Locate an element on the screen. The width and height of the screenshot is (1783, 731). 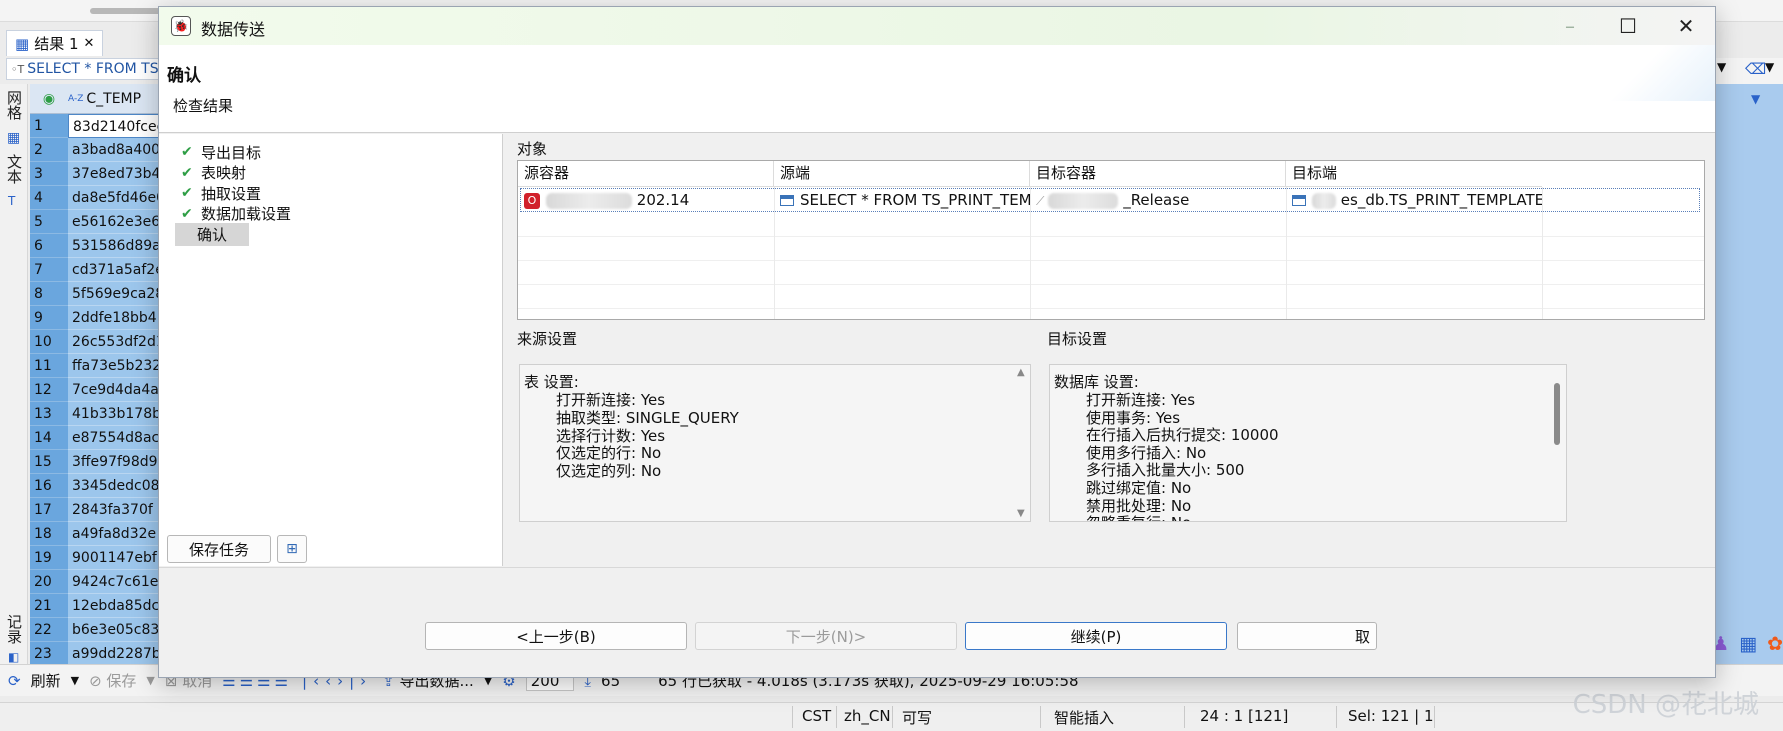
column-header-target-container: 目标容器 is located at coordinates (1158, 174).